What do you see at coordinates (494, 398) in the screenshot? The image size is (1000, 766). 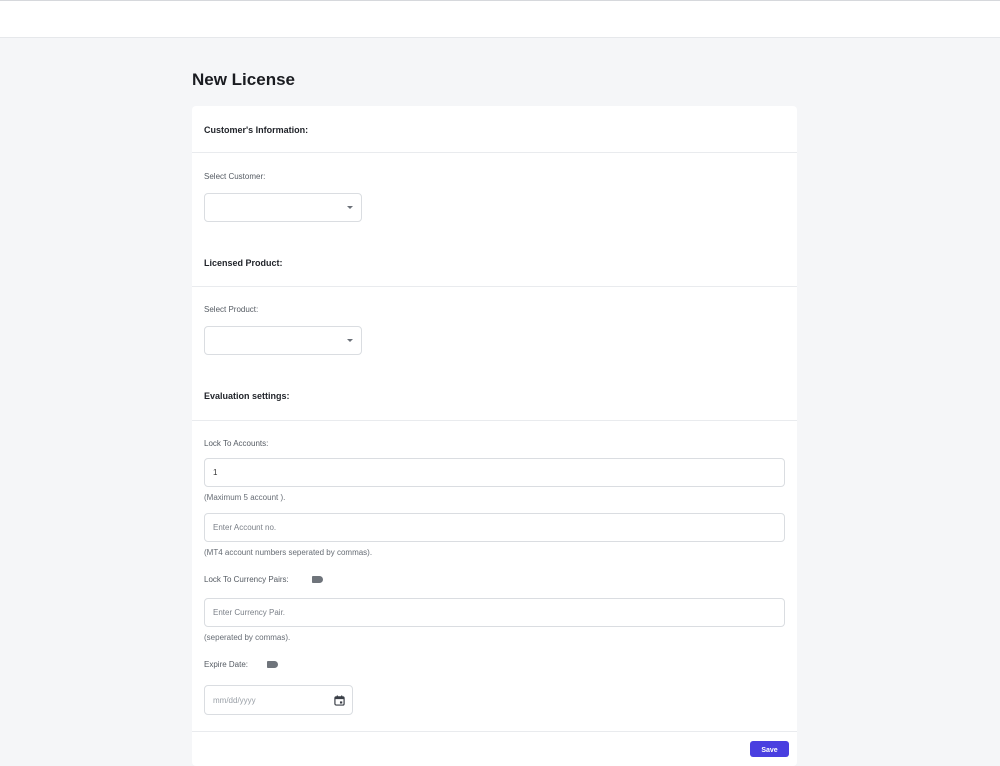 I see `evaluation-section-header: Evaluation settings:` at bounding box center [494, 398].